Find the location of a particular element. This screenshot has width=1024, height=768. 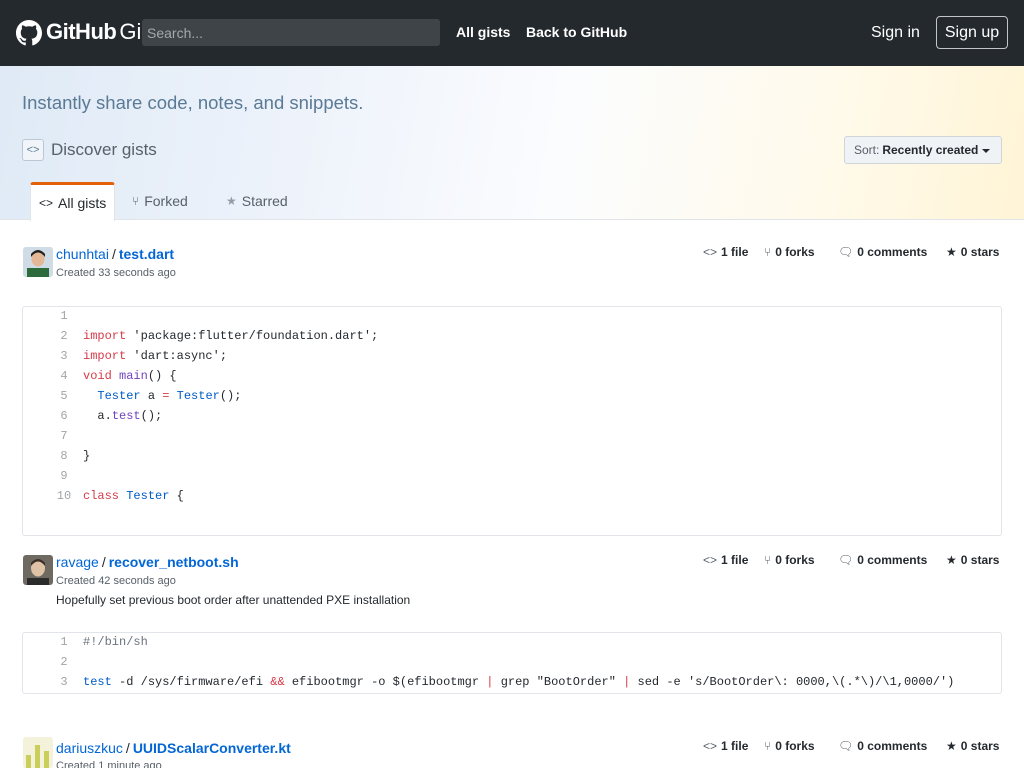

caret-down-icon is located at coordinates (986, 151).